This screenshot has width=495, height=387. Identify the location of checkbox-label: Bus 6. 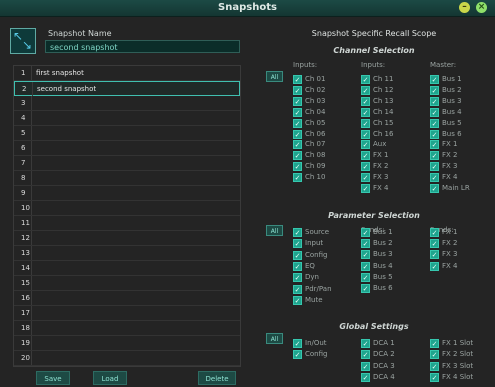
(383, 288).